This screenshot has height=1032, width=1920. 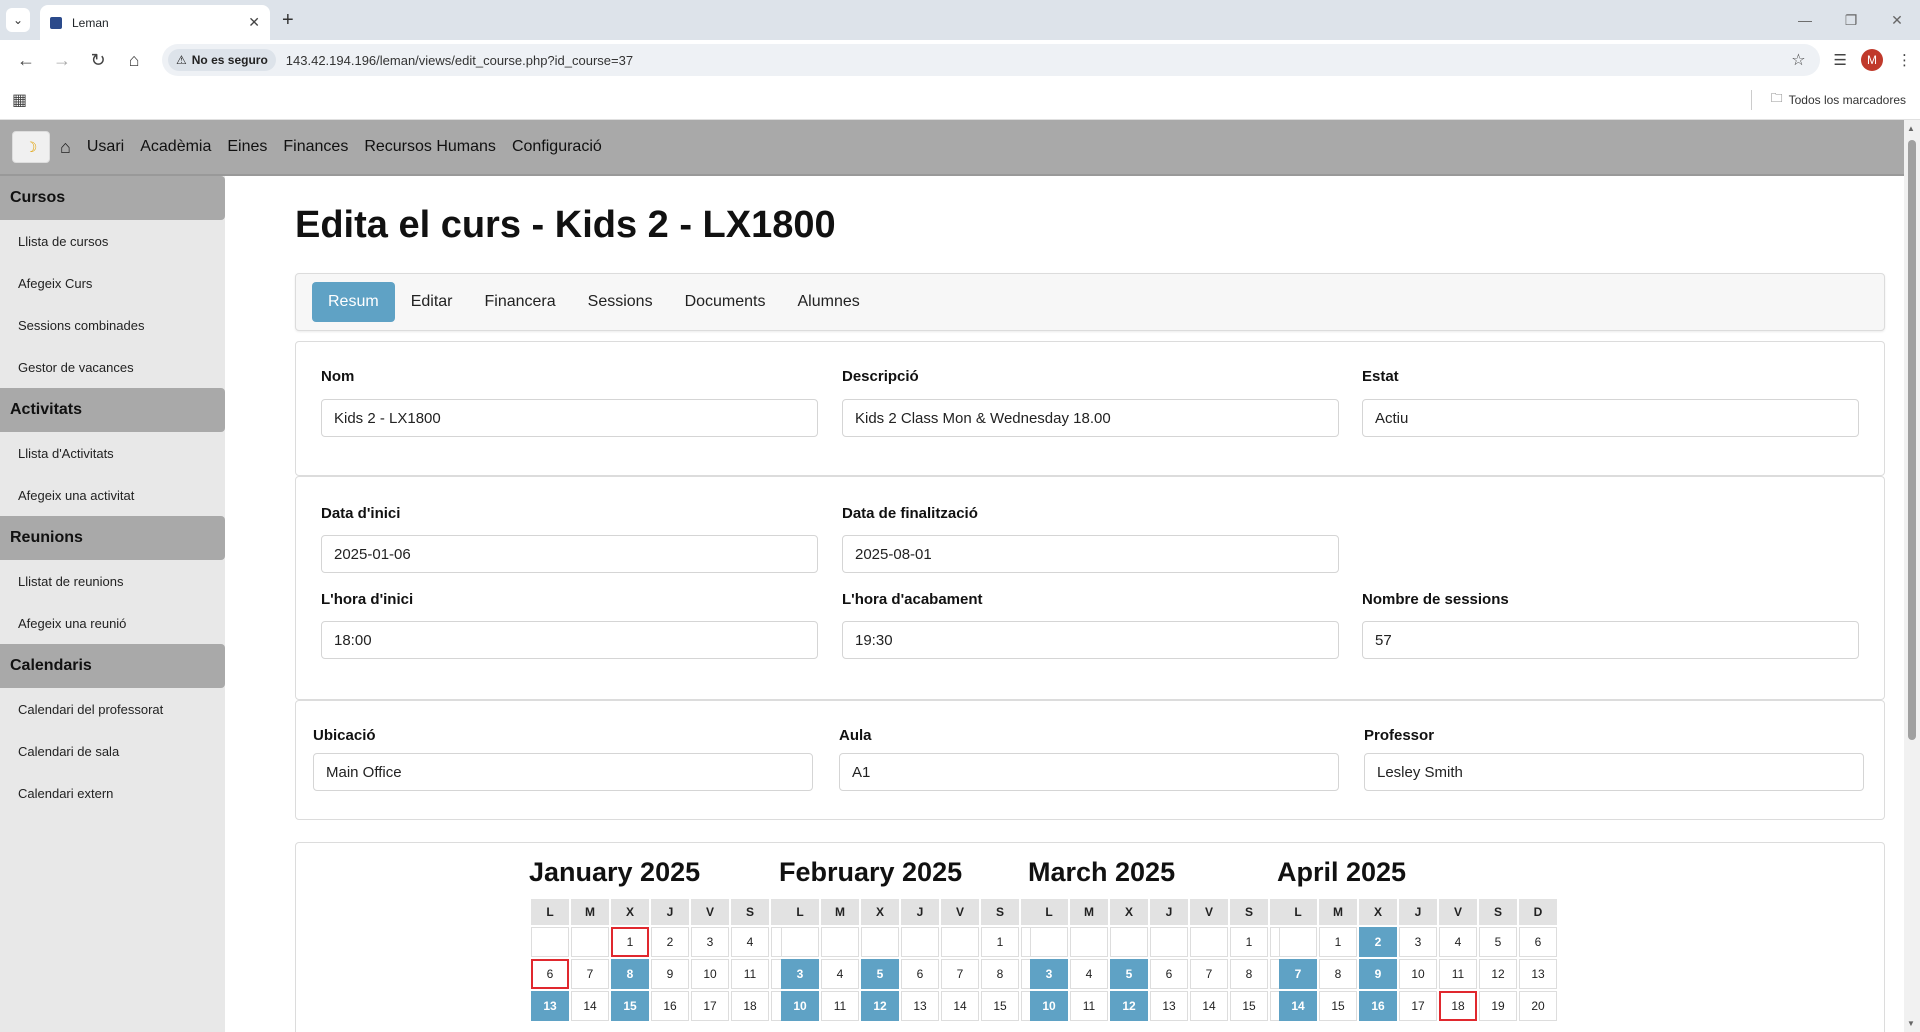 What do you see at coordinates (1911, 128) in the screenshot?
I see `scroll-up-icon: ▲` at bounding box center [1911, 128].